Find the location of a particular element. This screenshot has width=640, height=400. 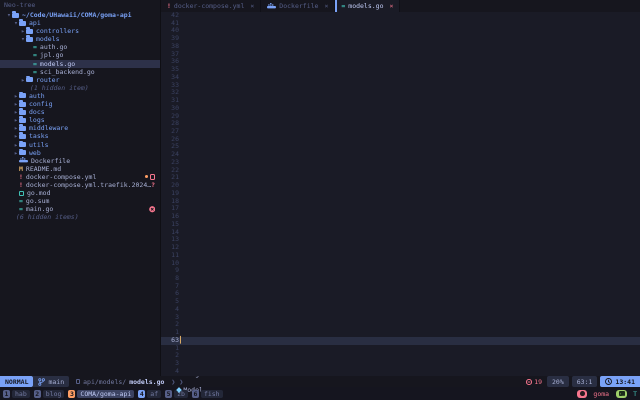

tree-item-auth: ▸ auth is located at coordinates (80, 96).